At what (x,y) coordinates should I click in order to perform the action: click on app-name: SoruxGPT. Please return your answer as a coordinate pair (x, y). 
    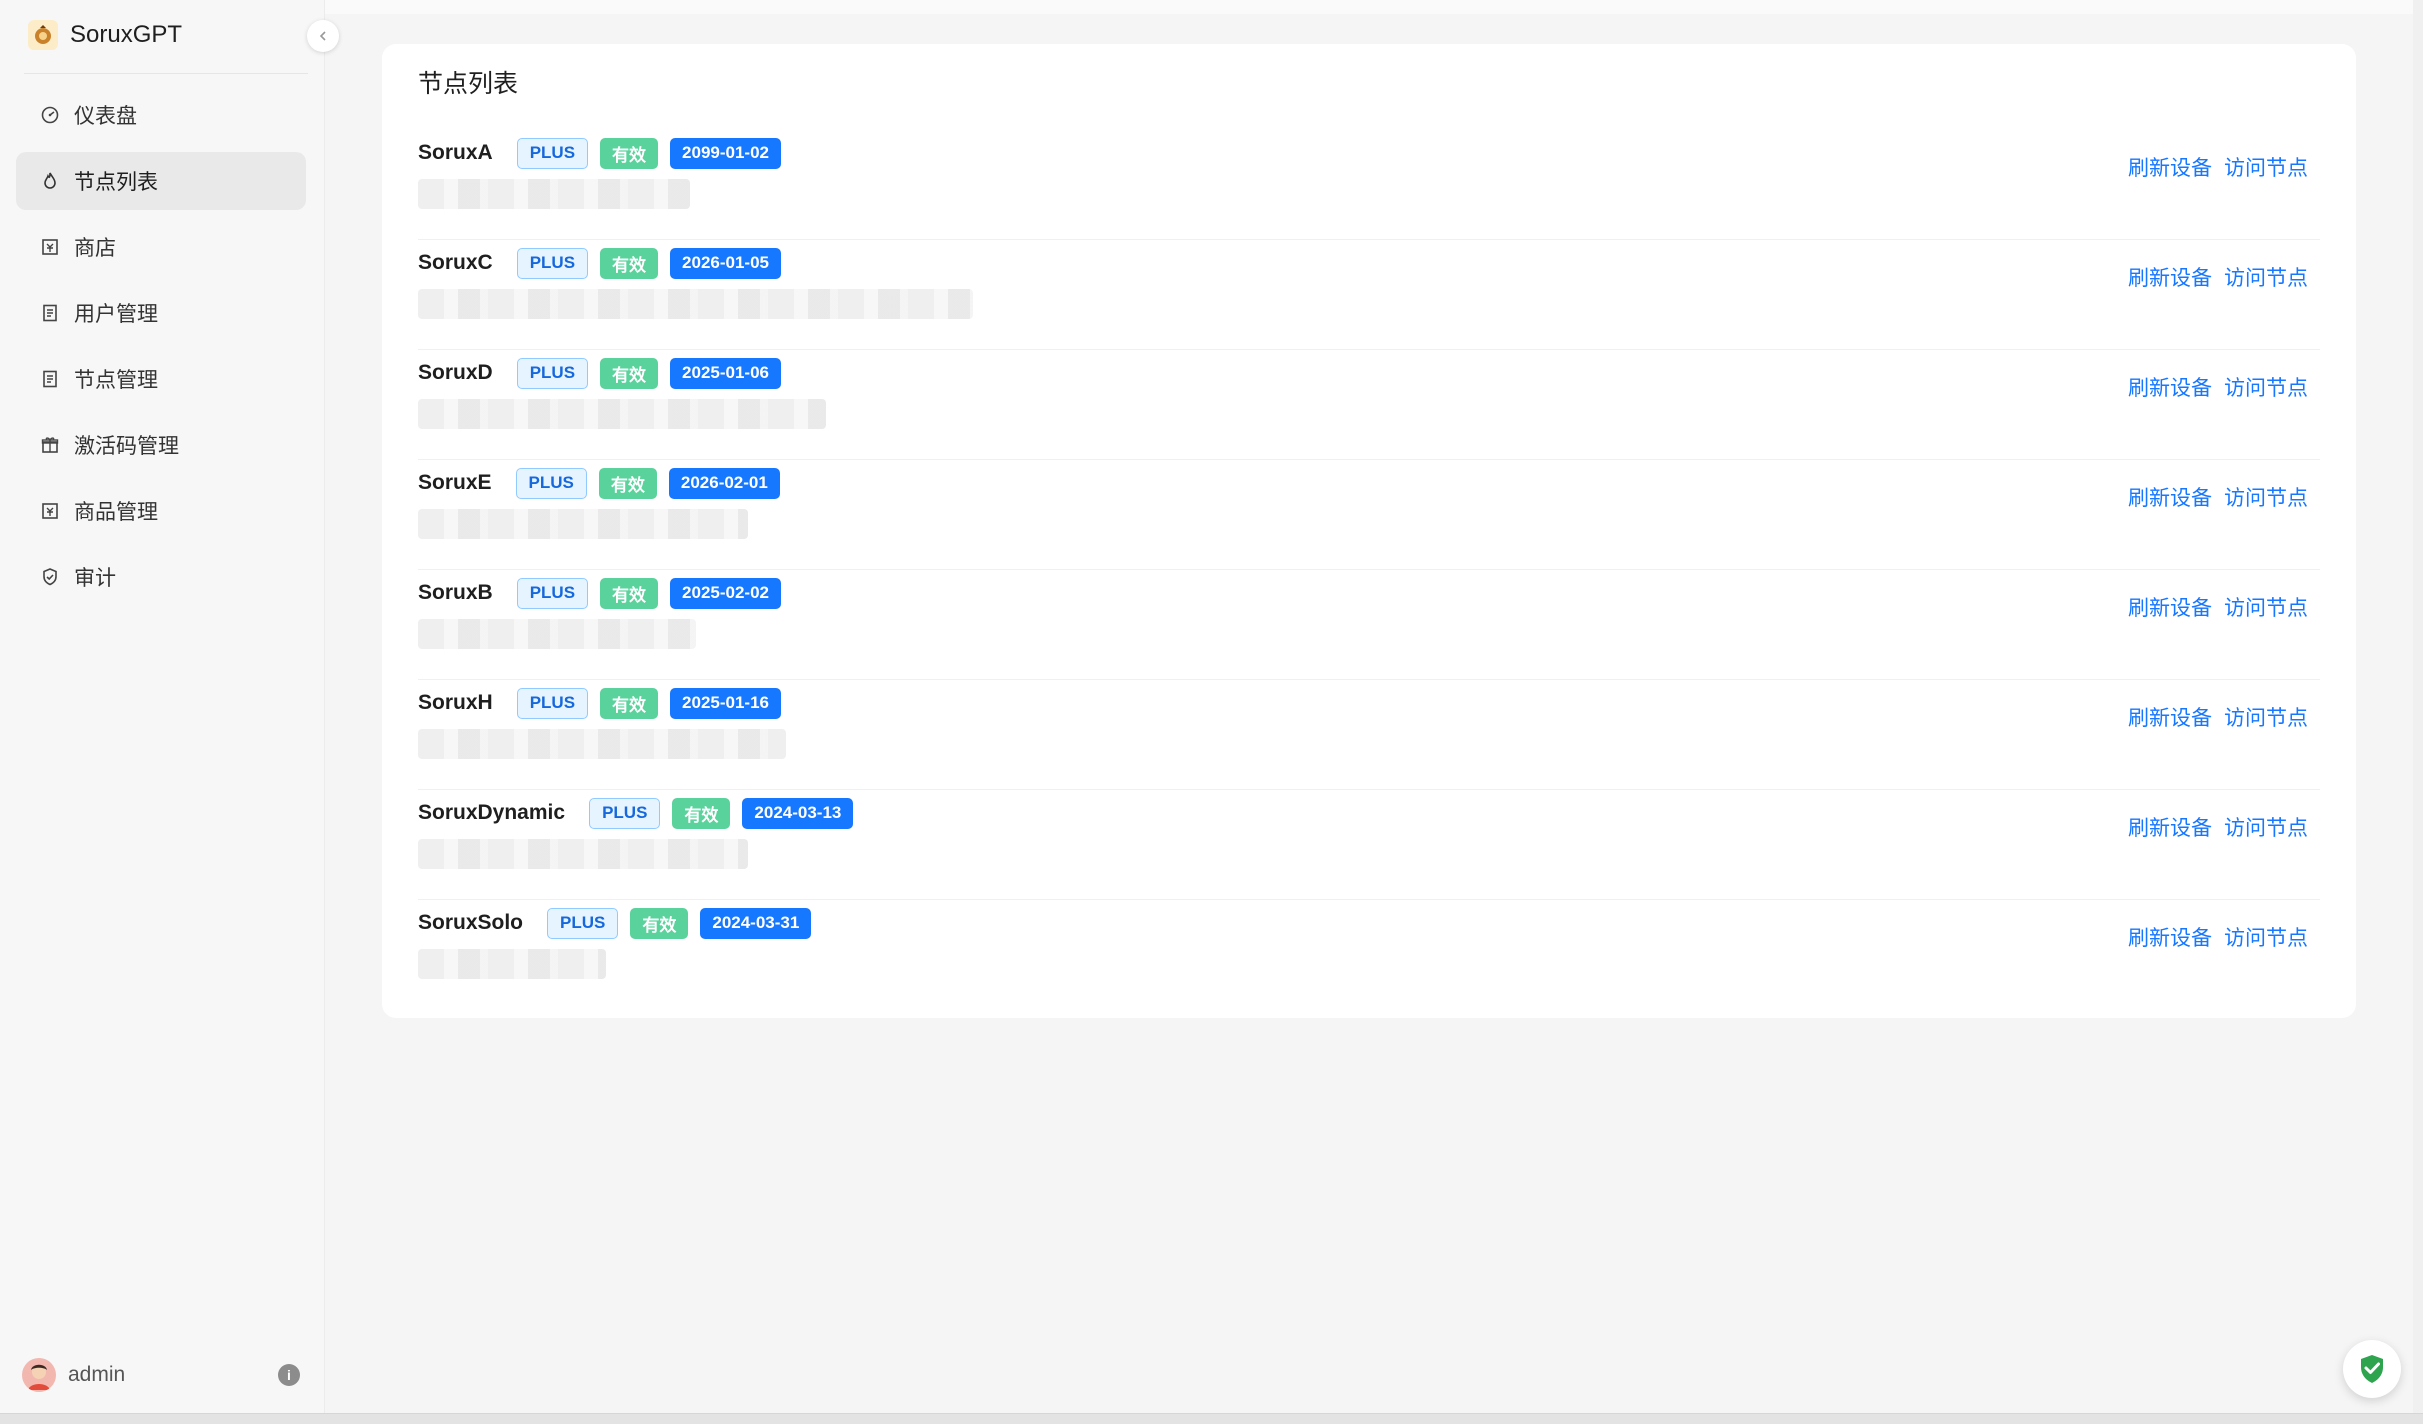
    Looking at the image, I should click on (126, 34).